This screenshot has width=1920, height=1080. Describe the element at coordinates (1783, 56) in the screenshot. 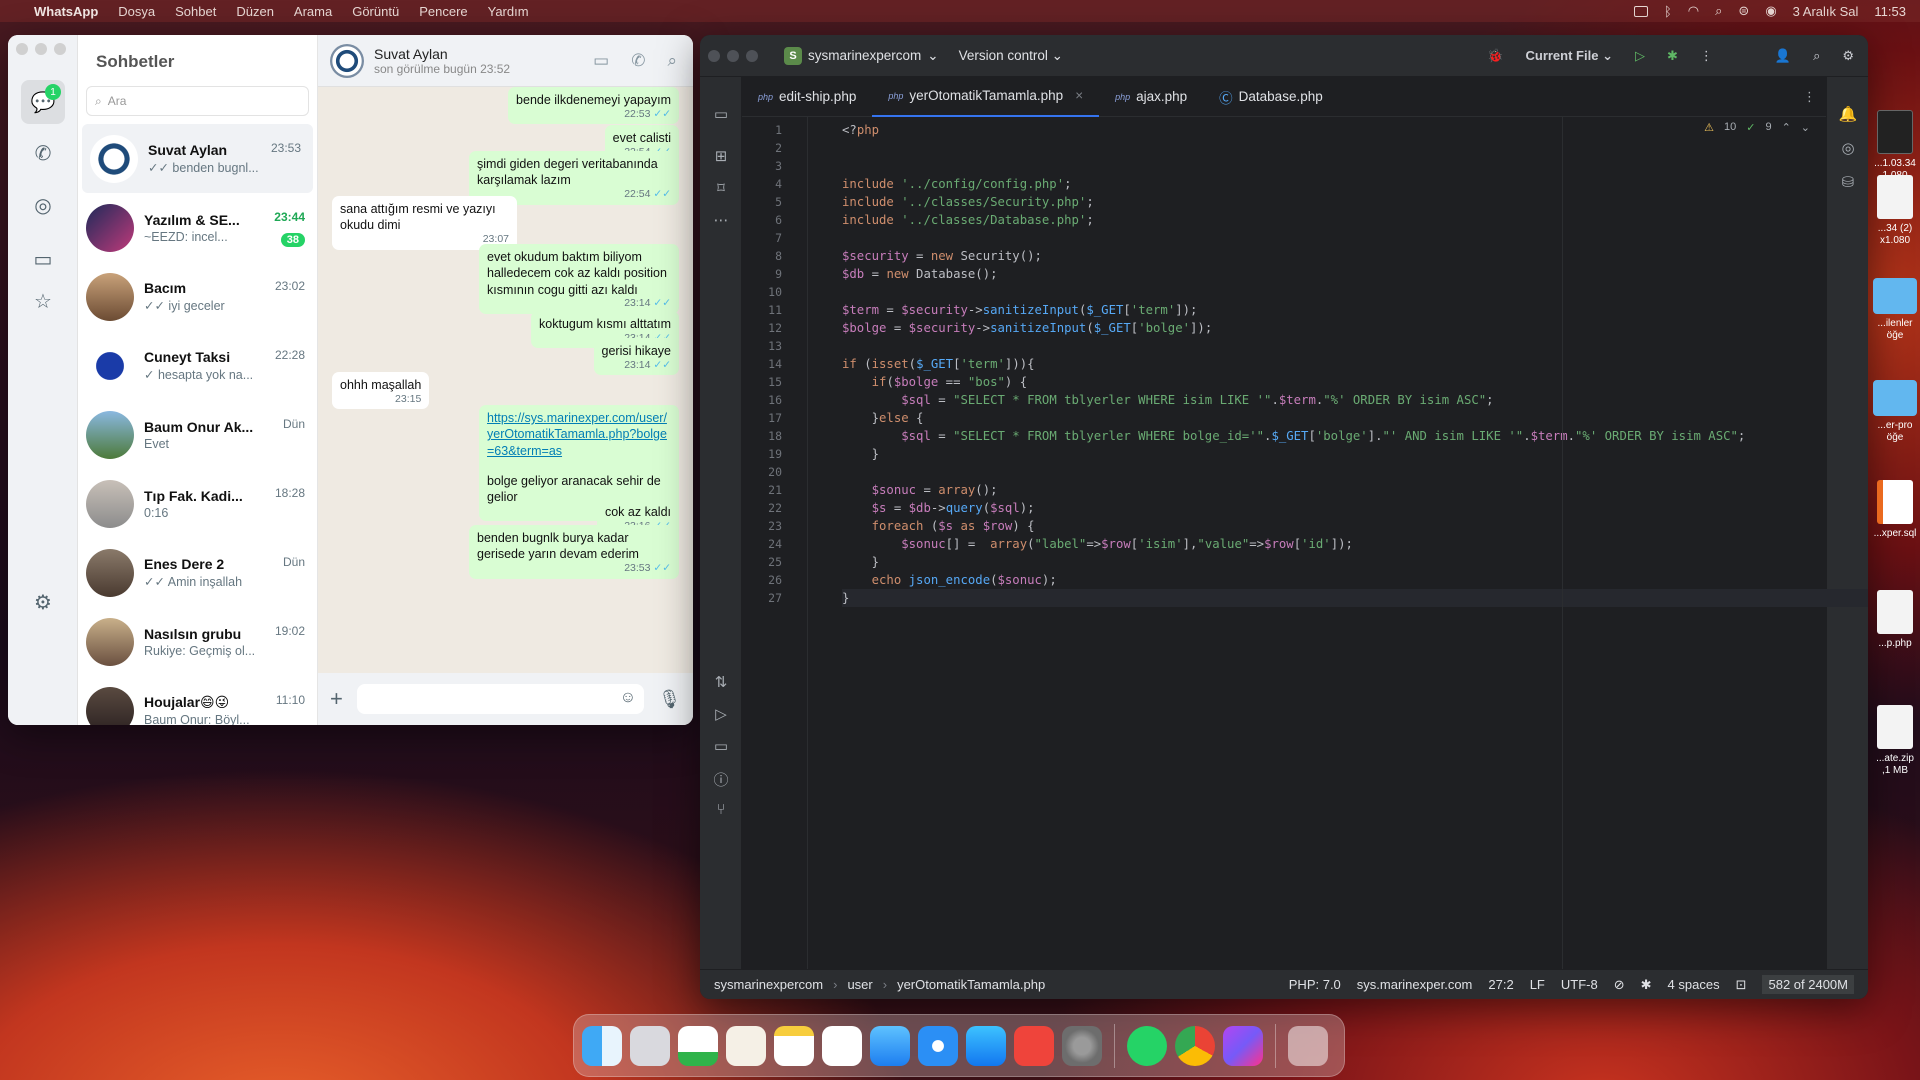

I see `add-user-icon: 👤` at that location.